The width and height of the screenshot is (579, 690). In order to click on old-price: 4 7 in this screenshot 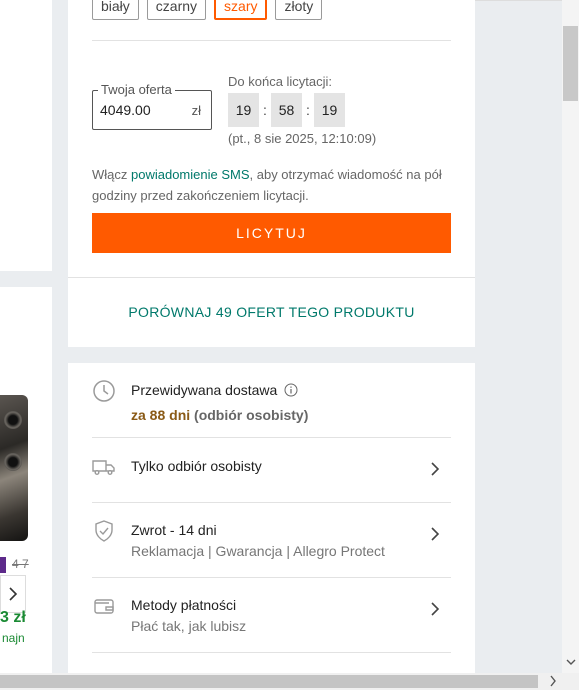, I will do `click(20, 564)`.